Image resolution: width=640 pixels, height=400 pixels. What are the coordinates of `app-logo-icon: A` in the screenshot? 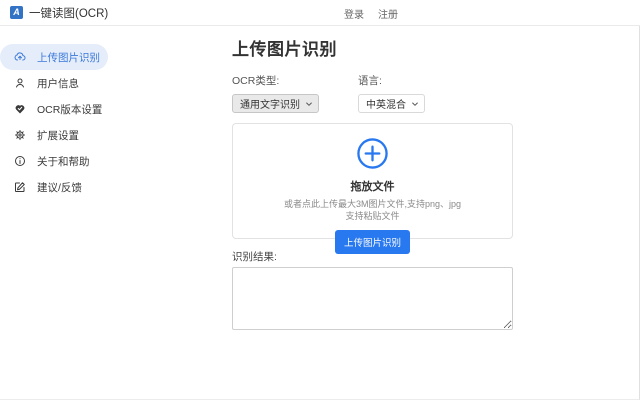 It's located at (16, 12).